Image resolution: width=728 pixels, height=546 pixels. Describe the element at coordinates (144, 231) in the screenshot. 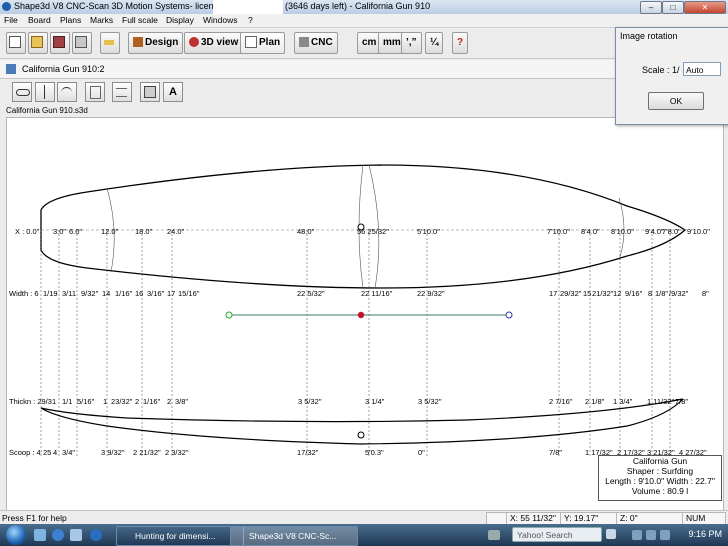

I see `x-value: 18.0"` at that location.